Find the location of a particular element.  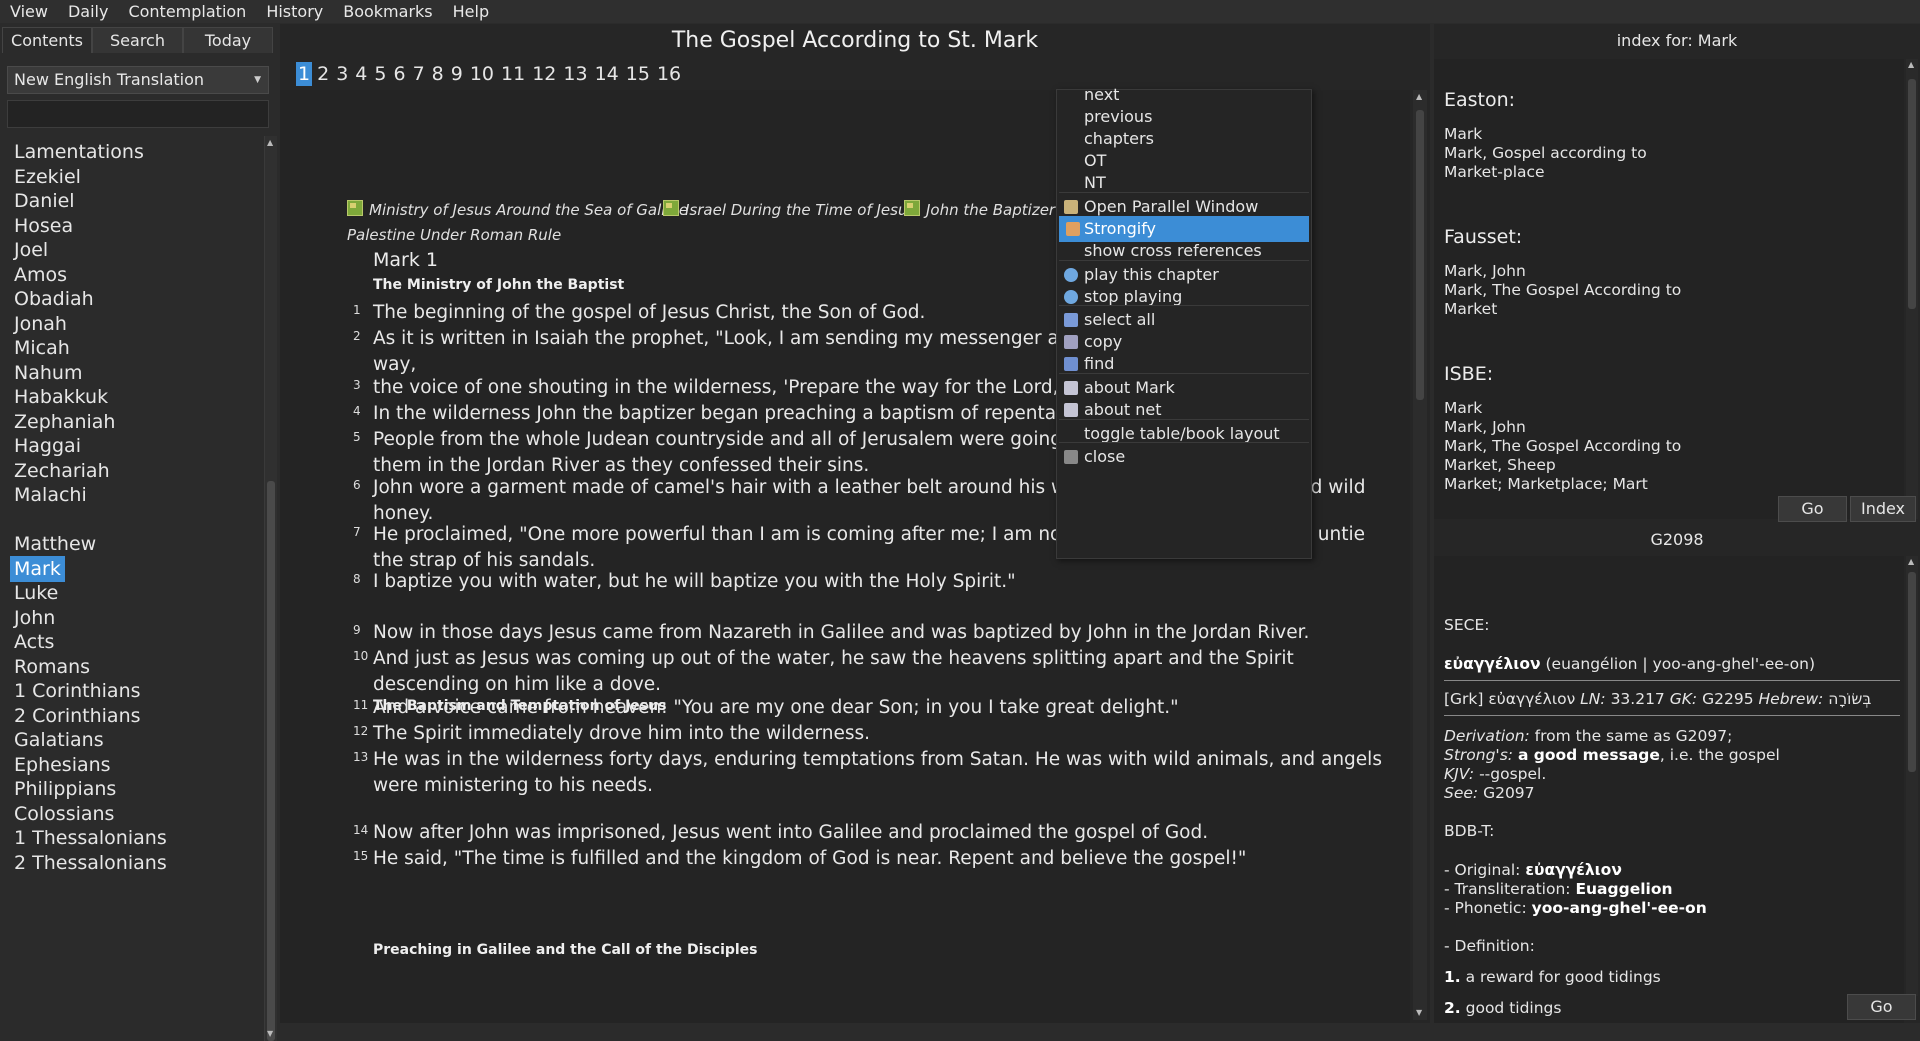

chapter-link: 10 is located at coordinates (482, 74).